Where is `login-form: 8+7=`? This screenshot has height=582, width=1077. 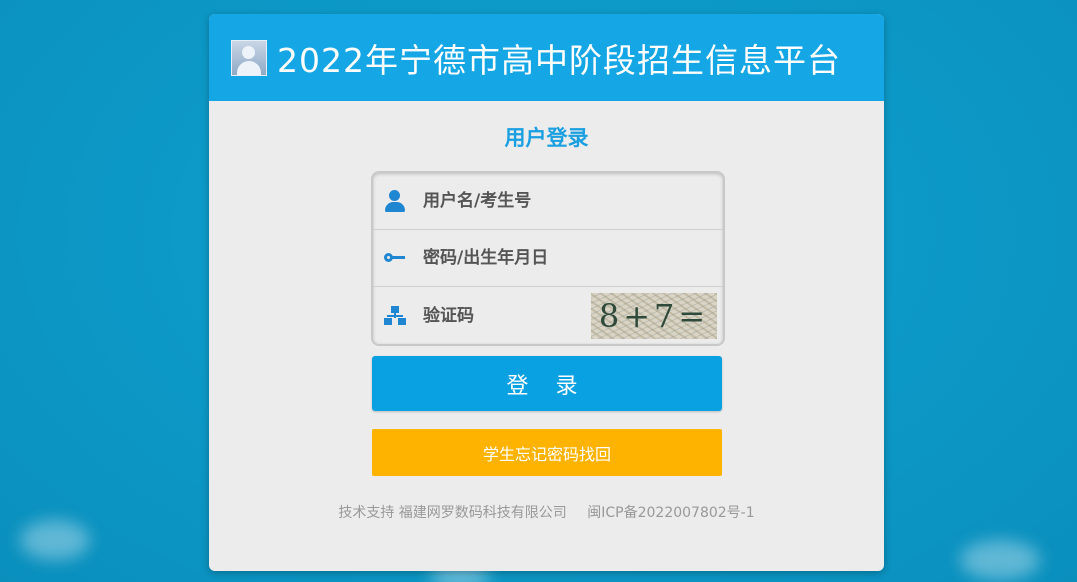
login-form: 8+7= is located at coordinates (548, 258).